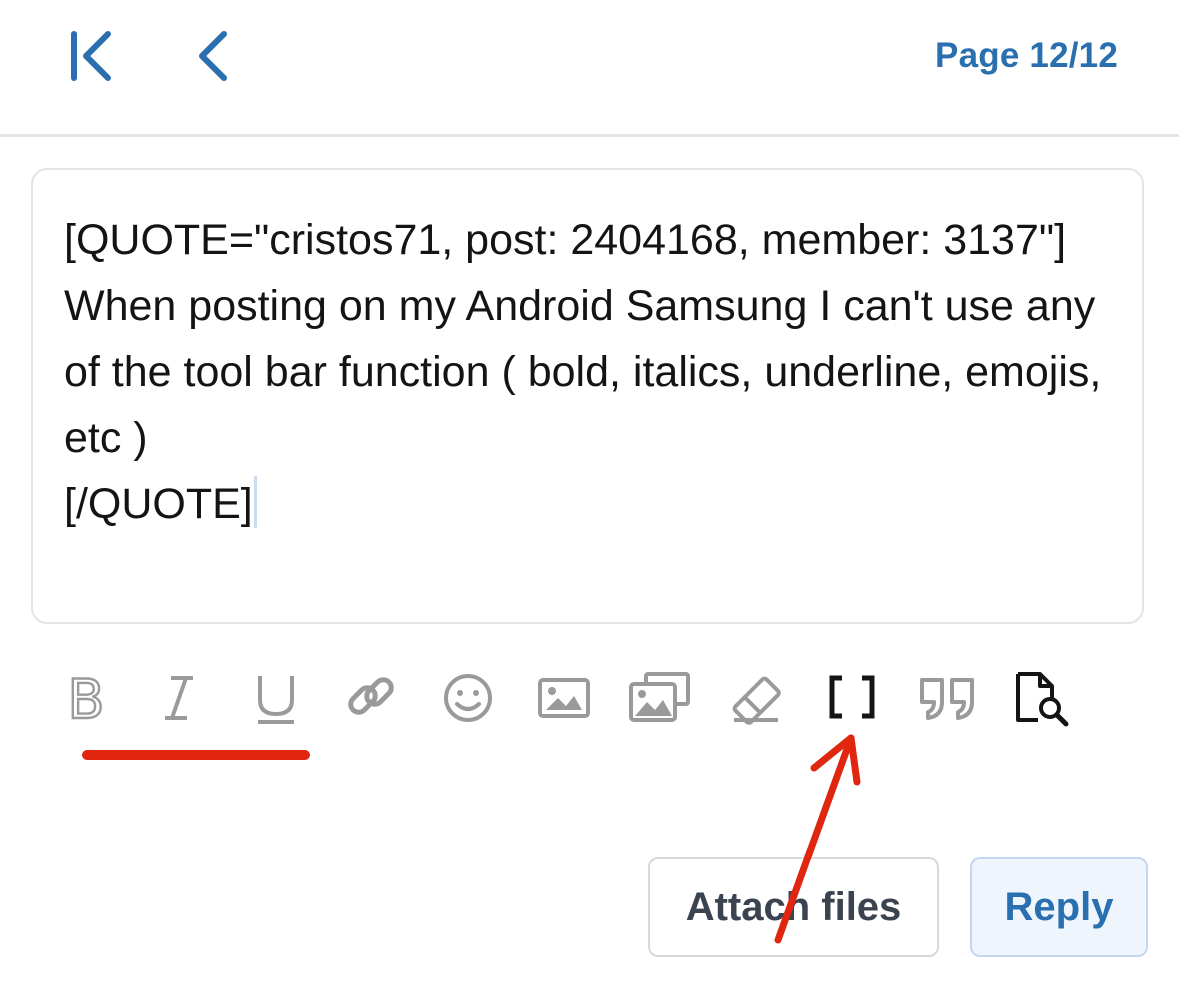 The height and width of the screenshot is (981, 1179). I want to click on underline-button, so click(276, 702).